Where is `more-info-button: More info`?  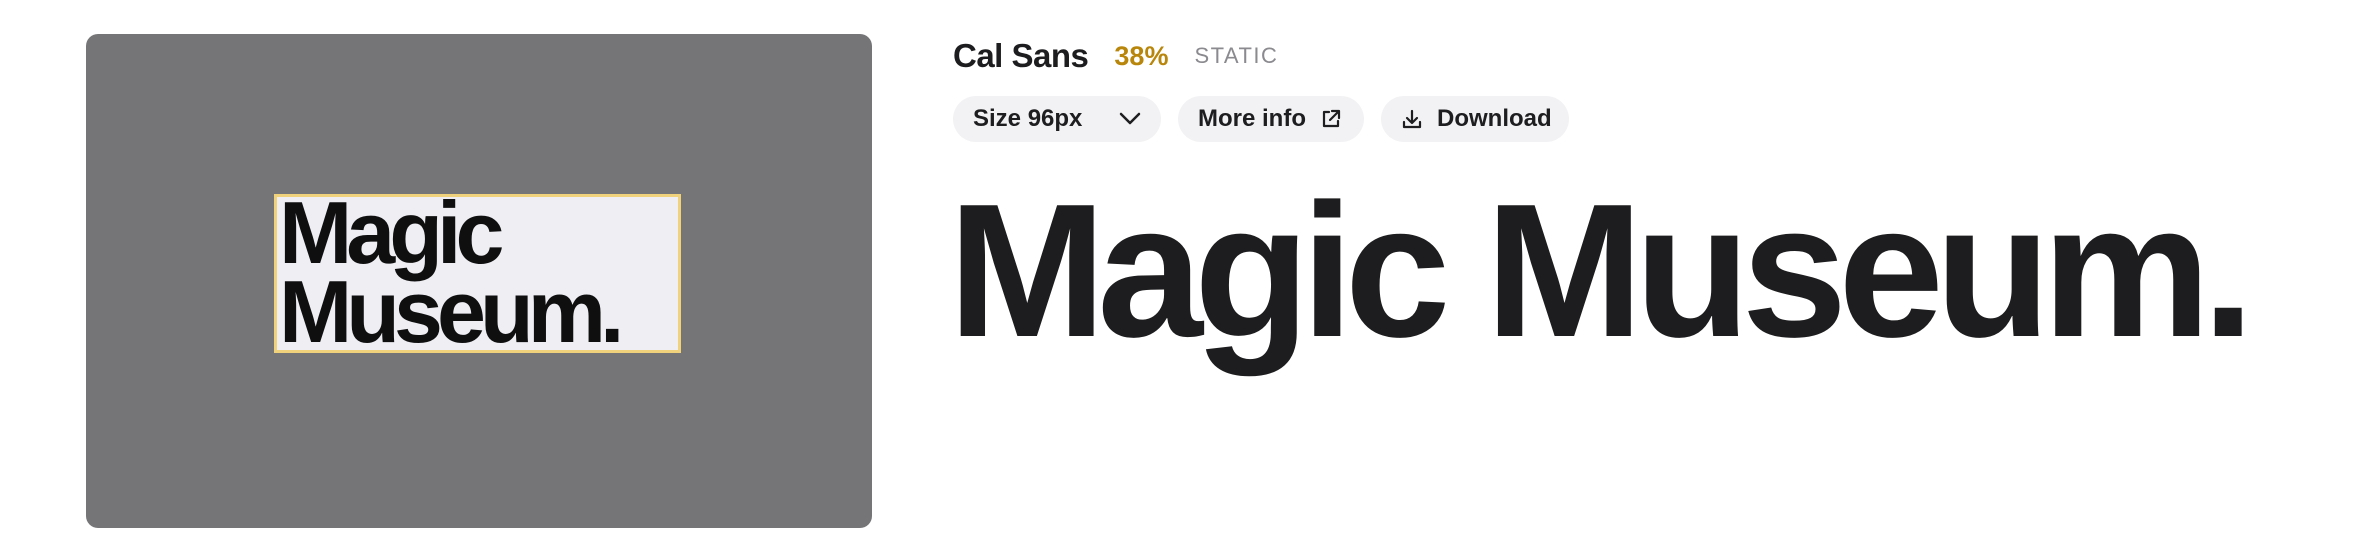
more-info-button: More info is located at coordinates (1271, 119).